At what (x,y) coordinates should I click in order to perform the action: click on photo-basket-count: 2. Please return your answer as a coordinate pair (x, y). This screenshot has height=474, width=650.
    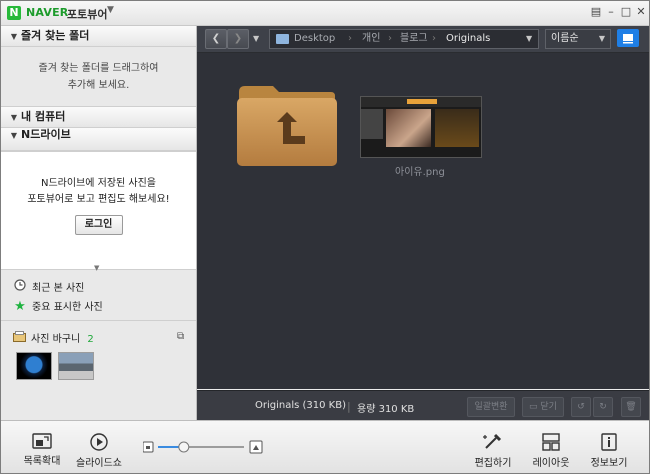
    Looking at the image, I should click on (90, 339).